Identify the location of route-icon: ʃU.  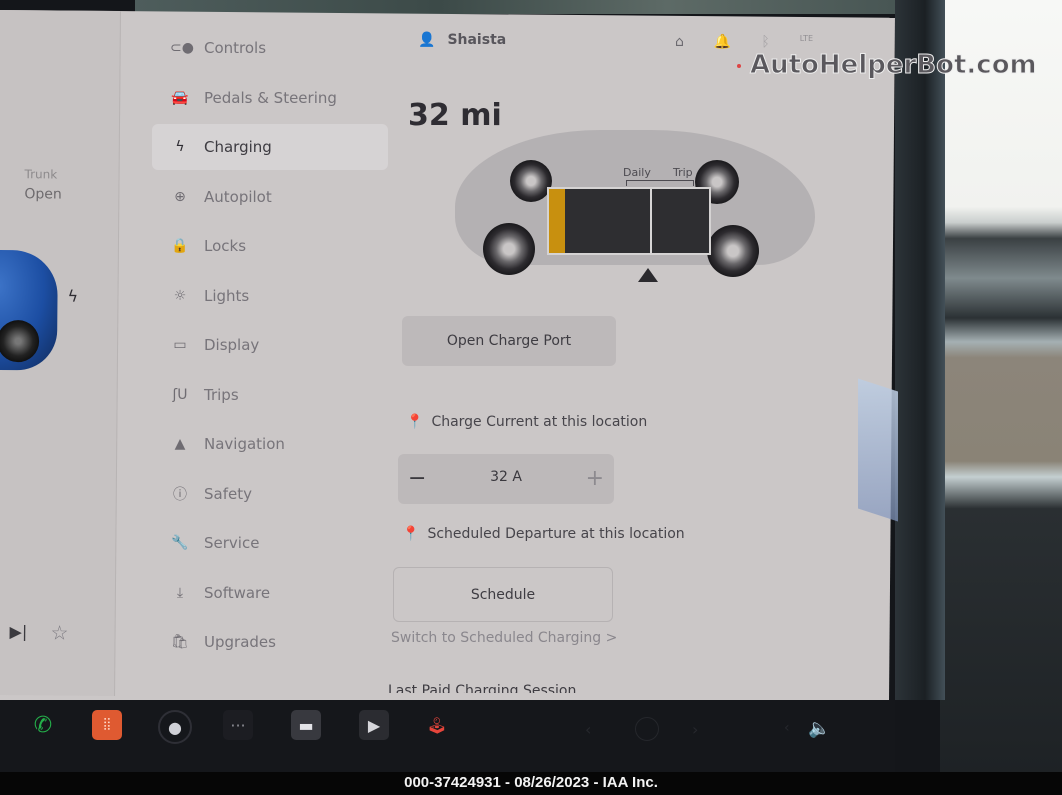
(180, 394).